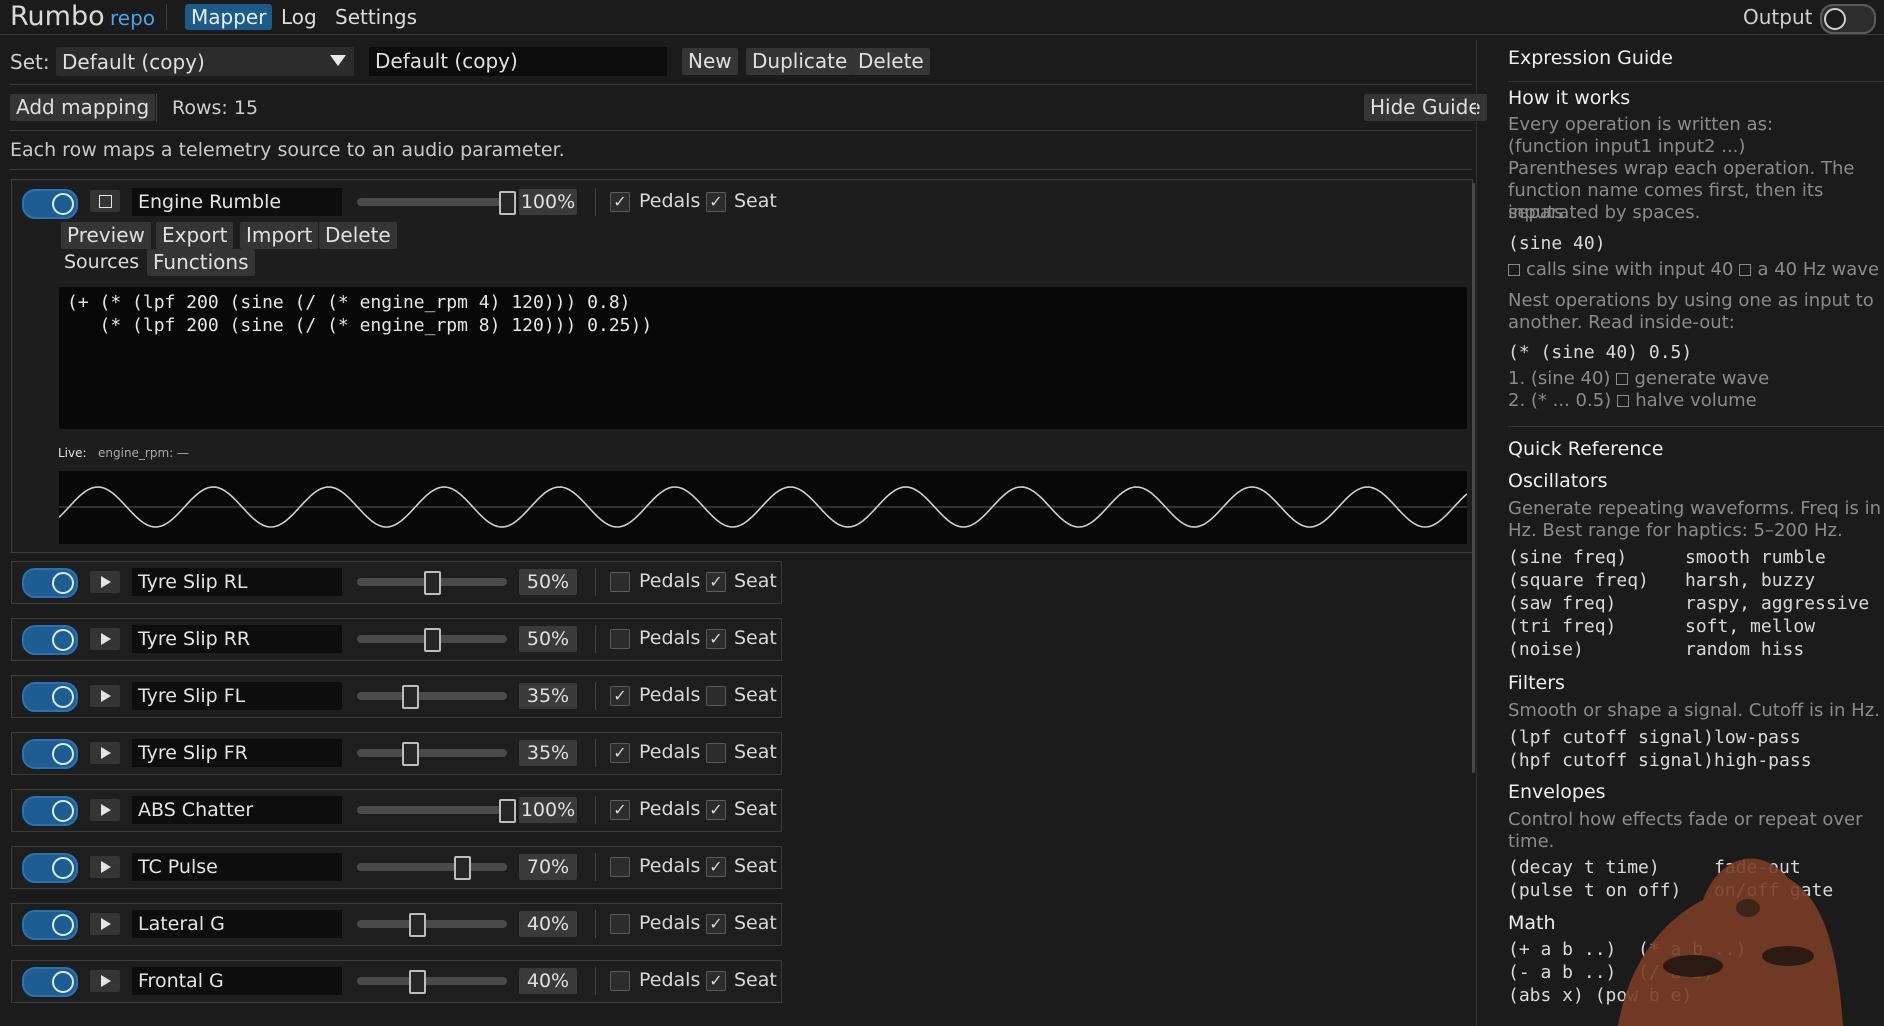  I want to click on mapping-name-input: Lateral G, so click(237, 924).